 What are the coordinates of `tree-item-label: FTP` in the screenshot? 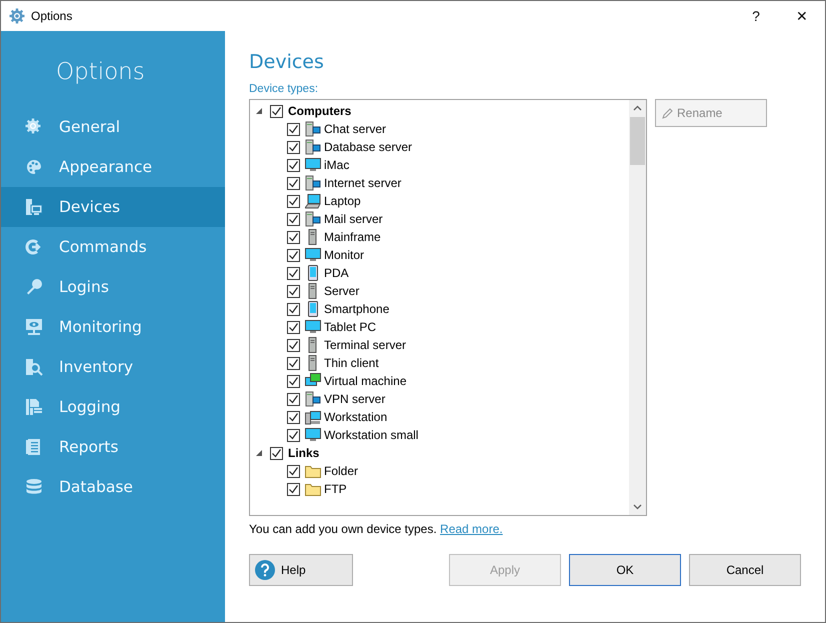 It's located at (335, 489).